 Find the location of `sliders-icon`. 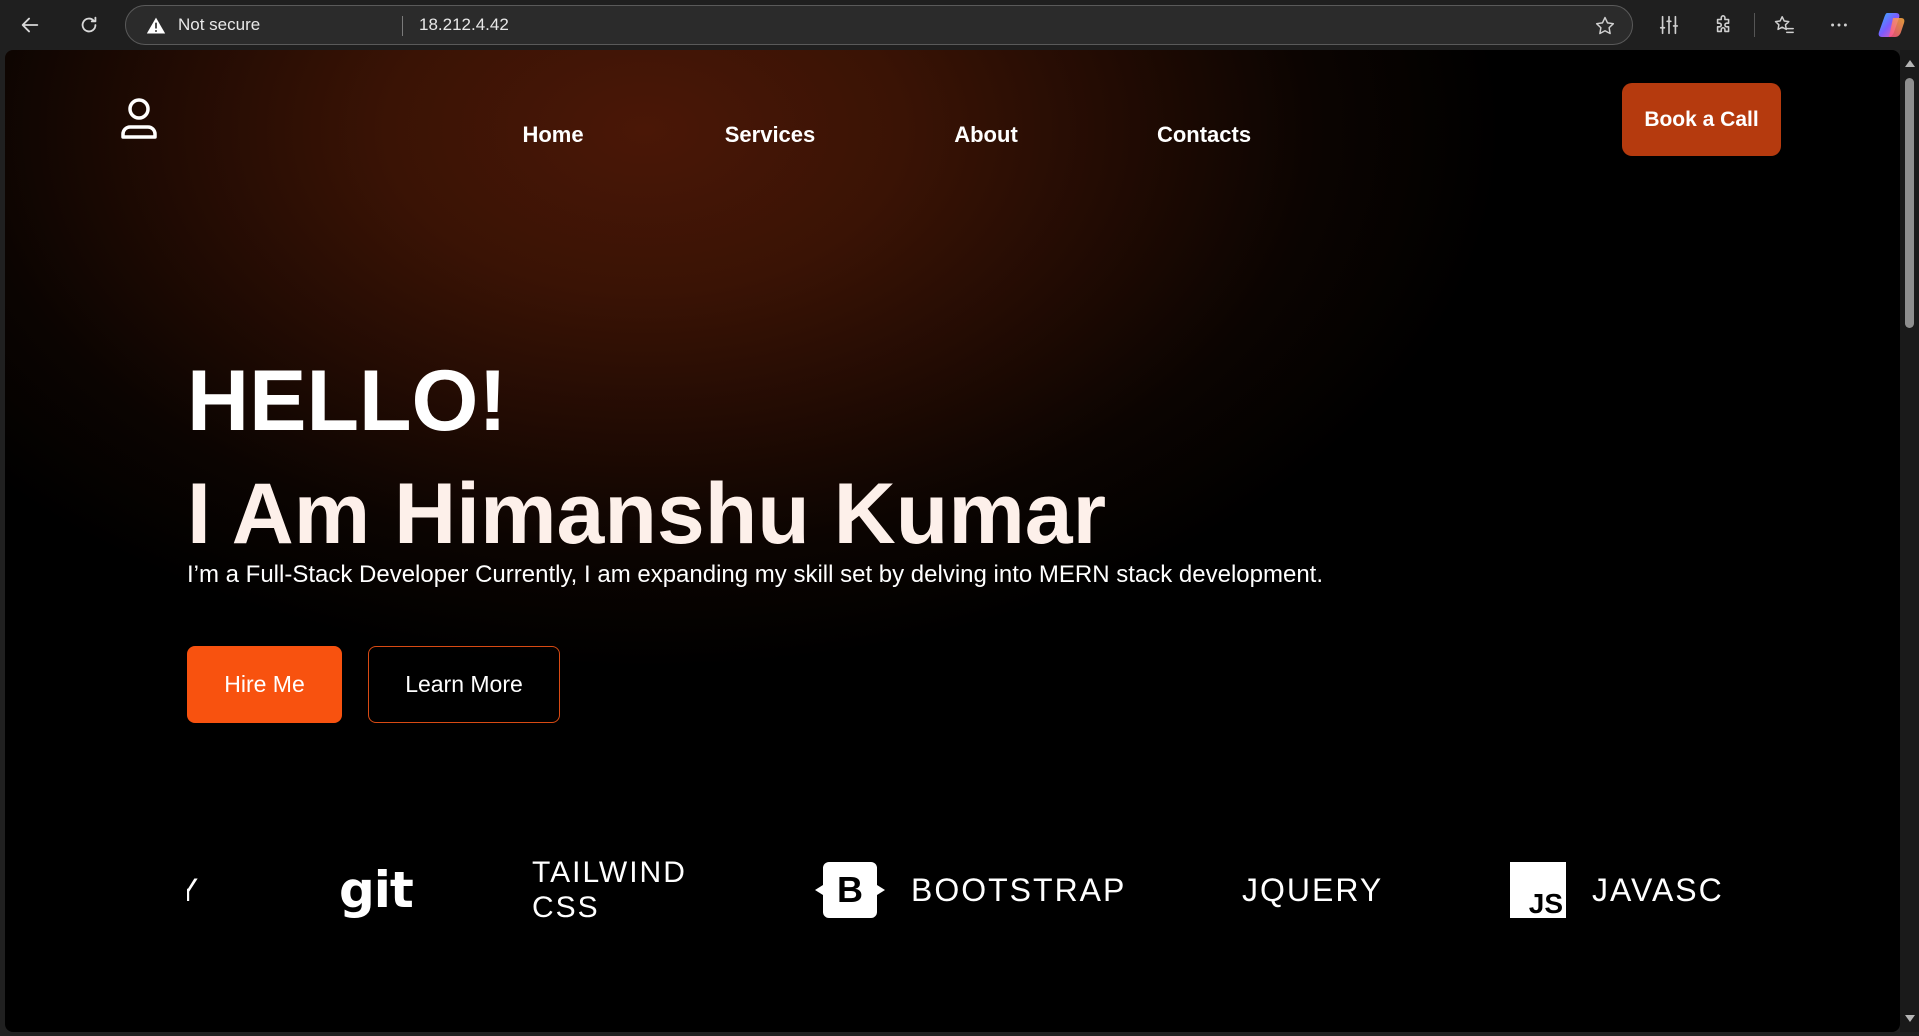

sliders-icon is located at coordinates (1669, 25).